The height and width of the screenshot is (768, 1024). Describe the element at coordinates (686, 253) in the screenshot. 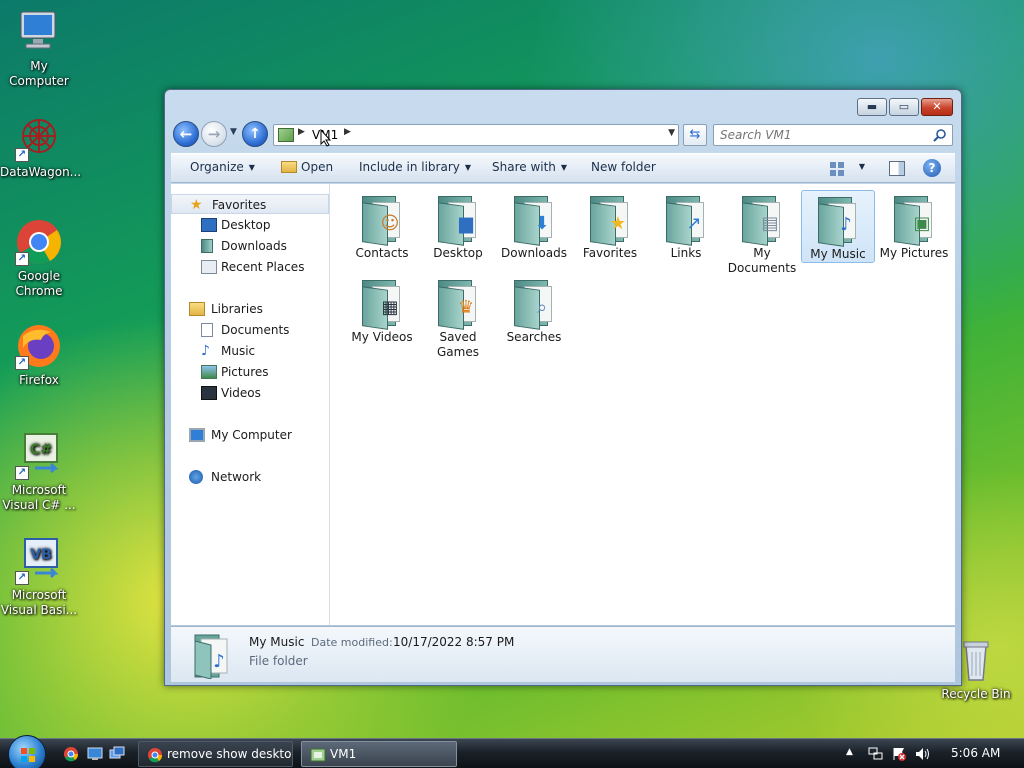

I see `folder-label: Links` at that location.